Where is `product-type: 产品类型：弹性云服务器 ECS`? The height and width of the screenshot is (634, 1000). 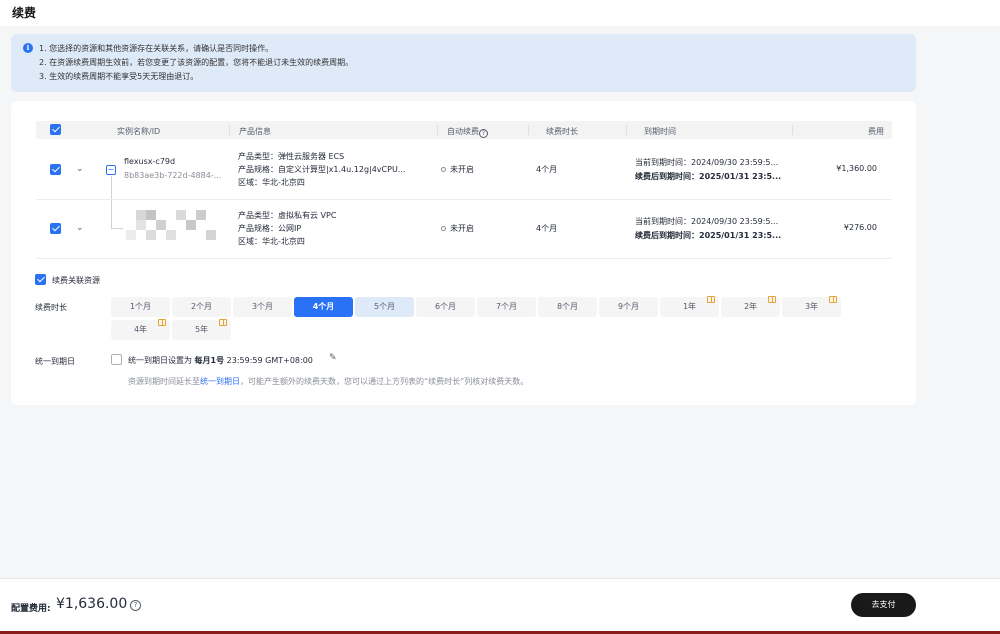
product-type: 产品类型：弹性云服务器 ECS is located at coordinates (291, 156).